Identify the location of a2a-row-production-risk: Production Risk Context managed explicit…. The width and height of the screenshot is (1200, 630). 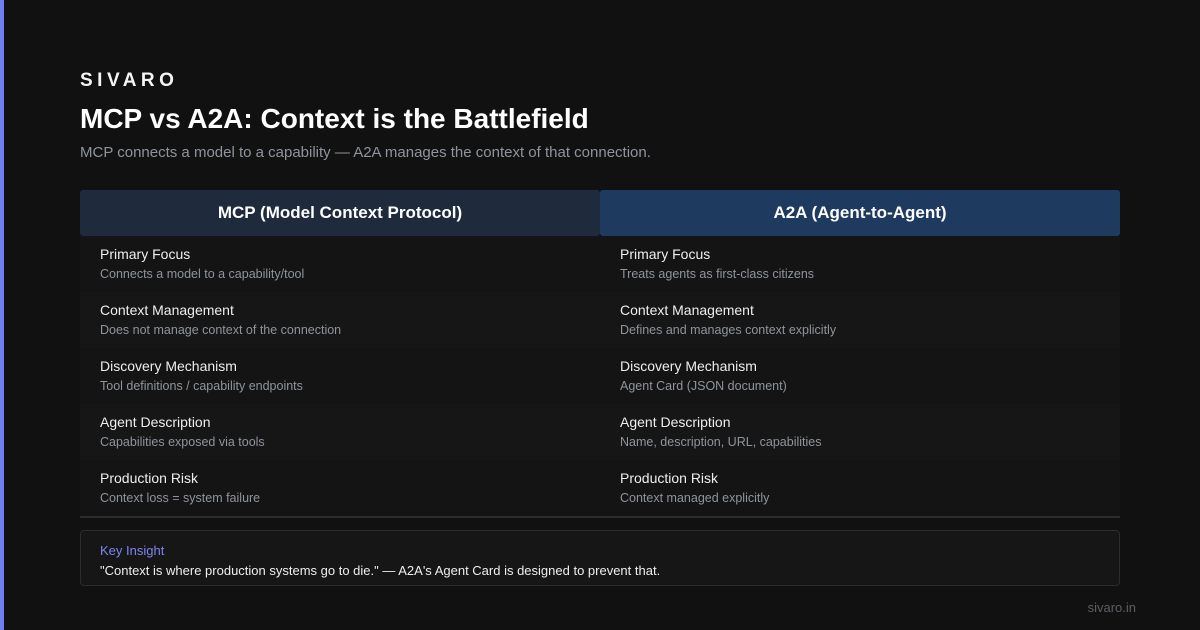
(860, 488).